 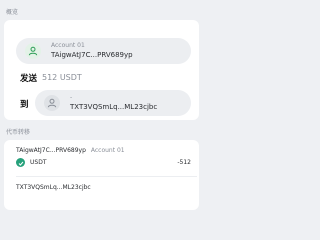 What do you see at coordinates (107, 150) in the screenshot?
I see `transfer-account: Account 01` at bounding box center [107, 150].